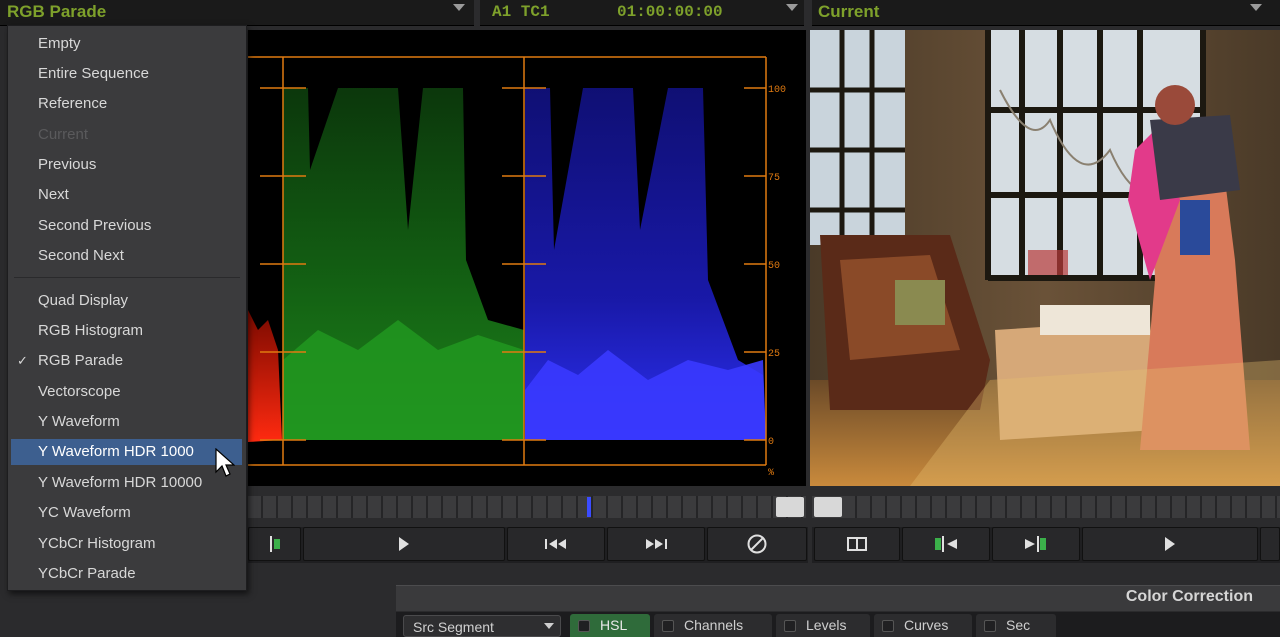 This screenshot has height=637, width=1280. Describe the element at coordinates (81, 255) in the screenshot. I see `menu-item-label: Second Next` at that location.